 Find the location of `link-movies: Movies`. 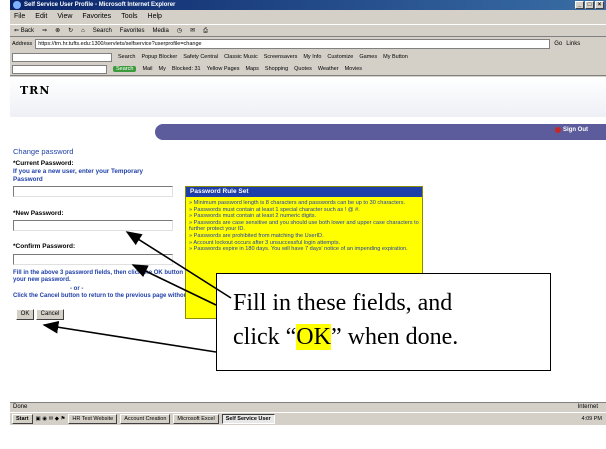

link-movies: Movies is located at coordinates (353, 69).